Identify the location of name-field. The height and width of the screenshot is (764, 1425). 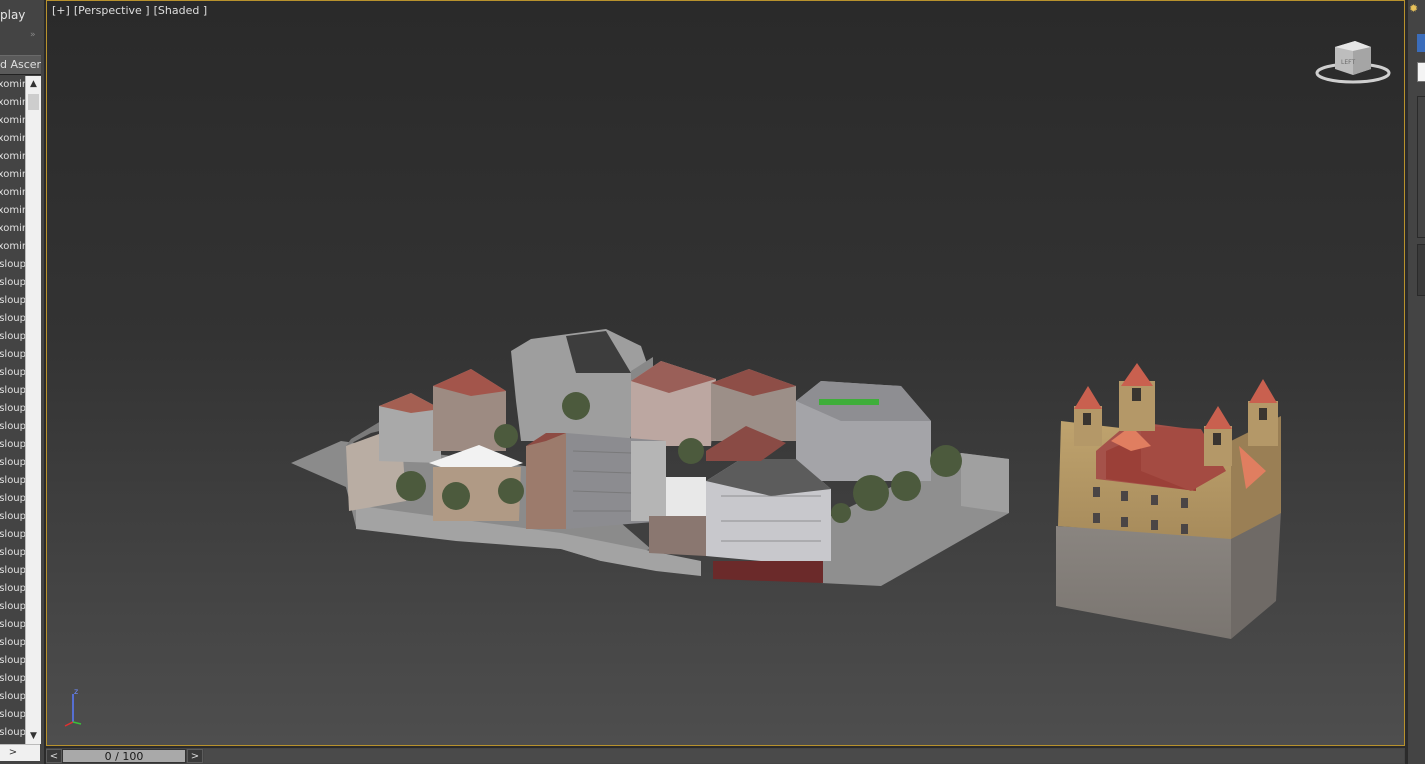
(1421, 72).